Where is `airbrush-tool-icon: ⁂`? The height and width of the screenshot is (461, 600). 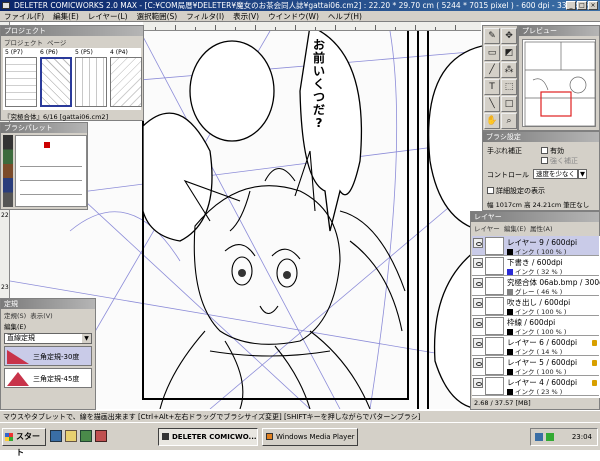 airbrush-tool-icon: ⁂ is located at coordinates (509, 70).